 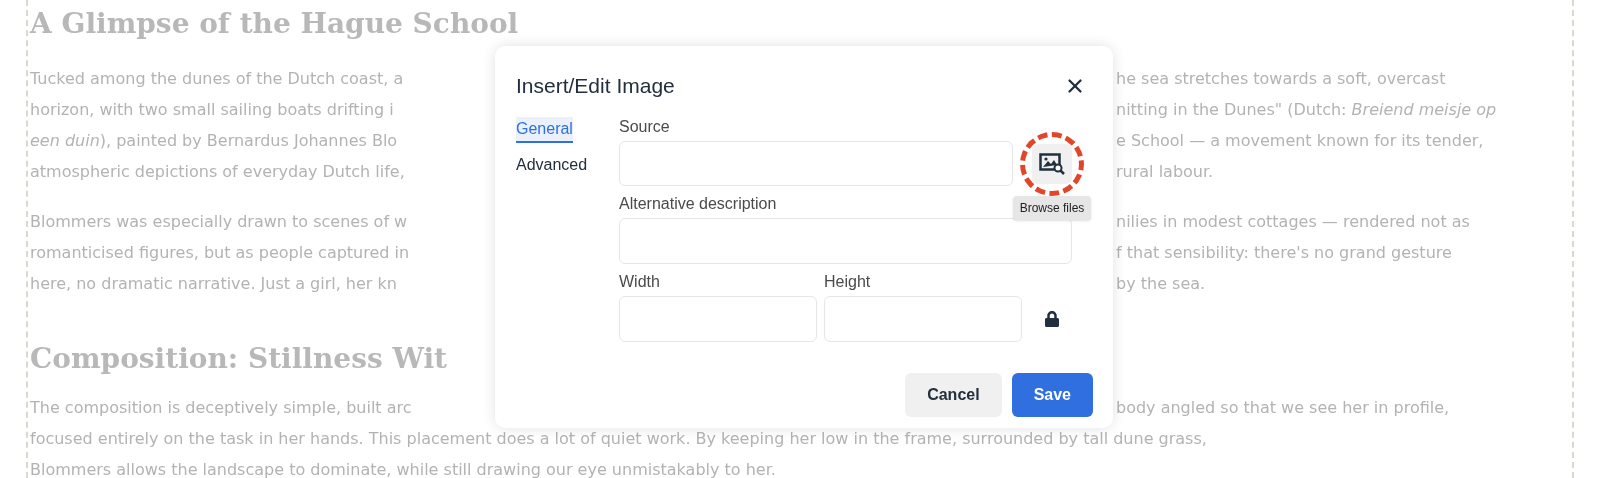 I want to click on field-label: Height, so click(x=848, y=282).